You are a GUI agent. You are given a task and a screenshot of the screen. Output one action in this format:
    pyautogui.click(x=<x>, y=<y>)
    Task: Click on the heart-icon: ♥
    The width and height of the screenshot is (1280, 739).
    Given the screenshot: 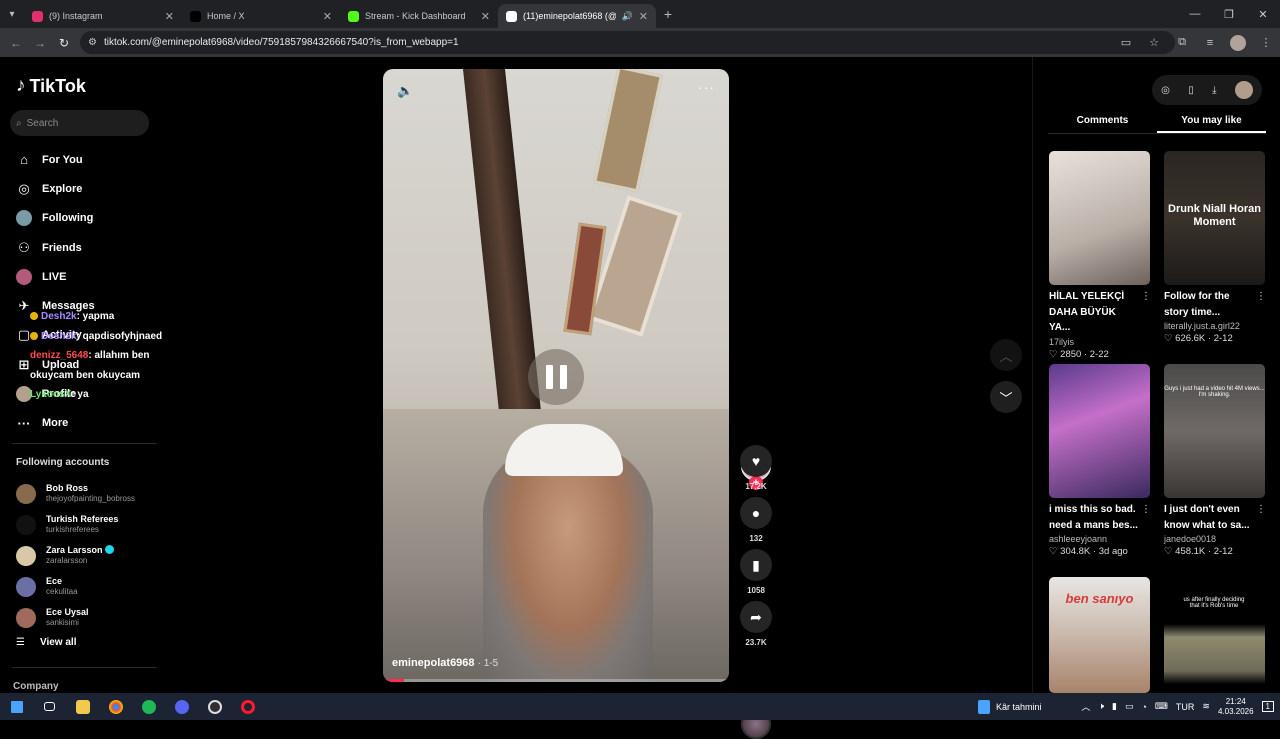 What is the action you would take?
    pyautogui.click(x=756, y=461)
    